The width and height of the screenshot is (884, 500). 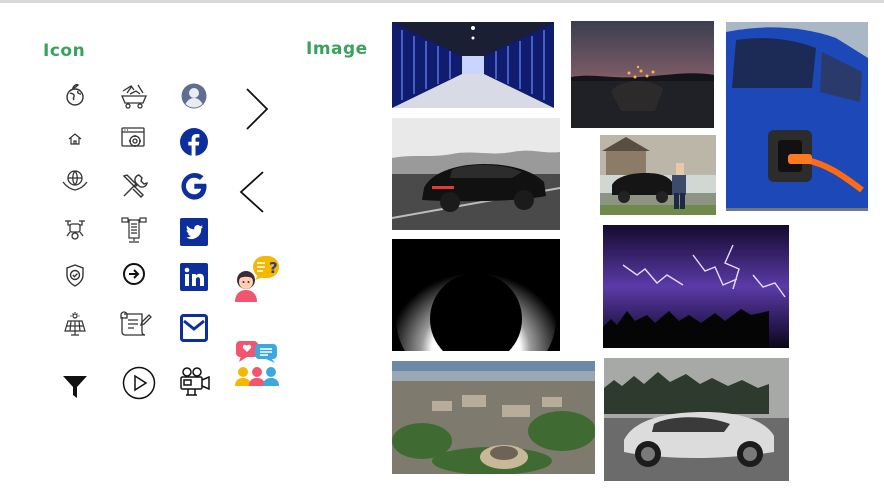 I want to click on drone-icon, so click(x=75, y=229).